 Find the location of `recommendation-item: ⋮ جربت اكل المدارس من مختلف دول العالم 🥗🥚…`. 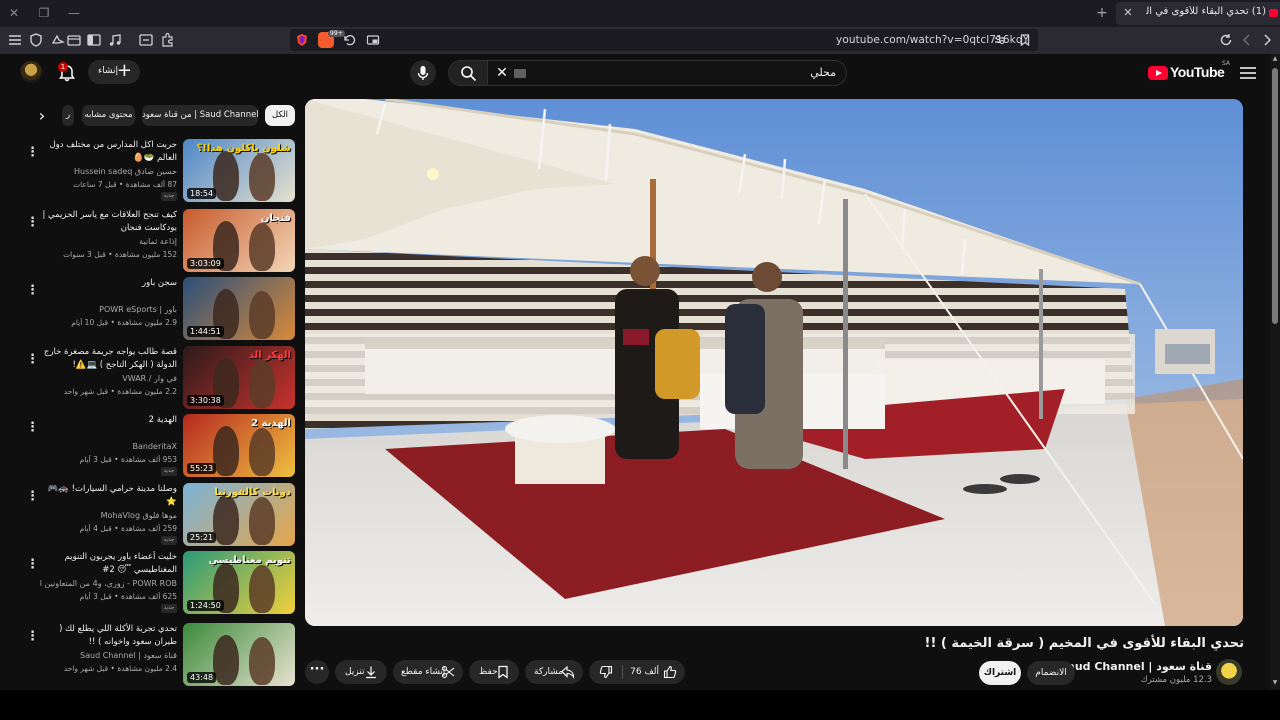

recommendation-item: ⋮ جربت اكل المدارس من مختلف دول العالم 🥗🥚… is located at coordinates (150, 172).